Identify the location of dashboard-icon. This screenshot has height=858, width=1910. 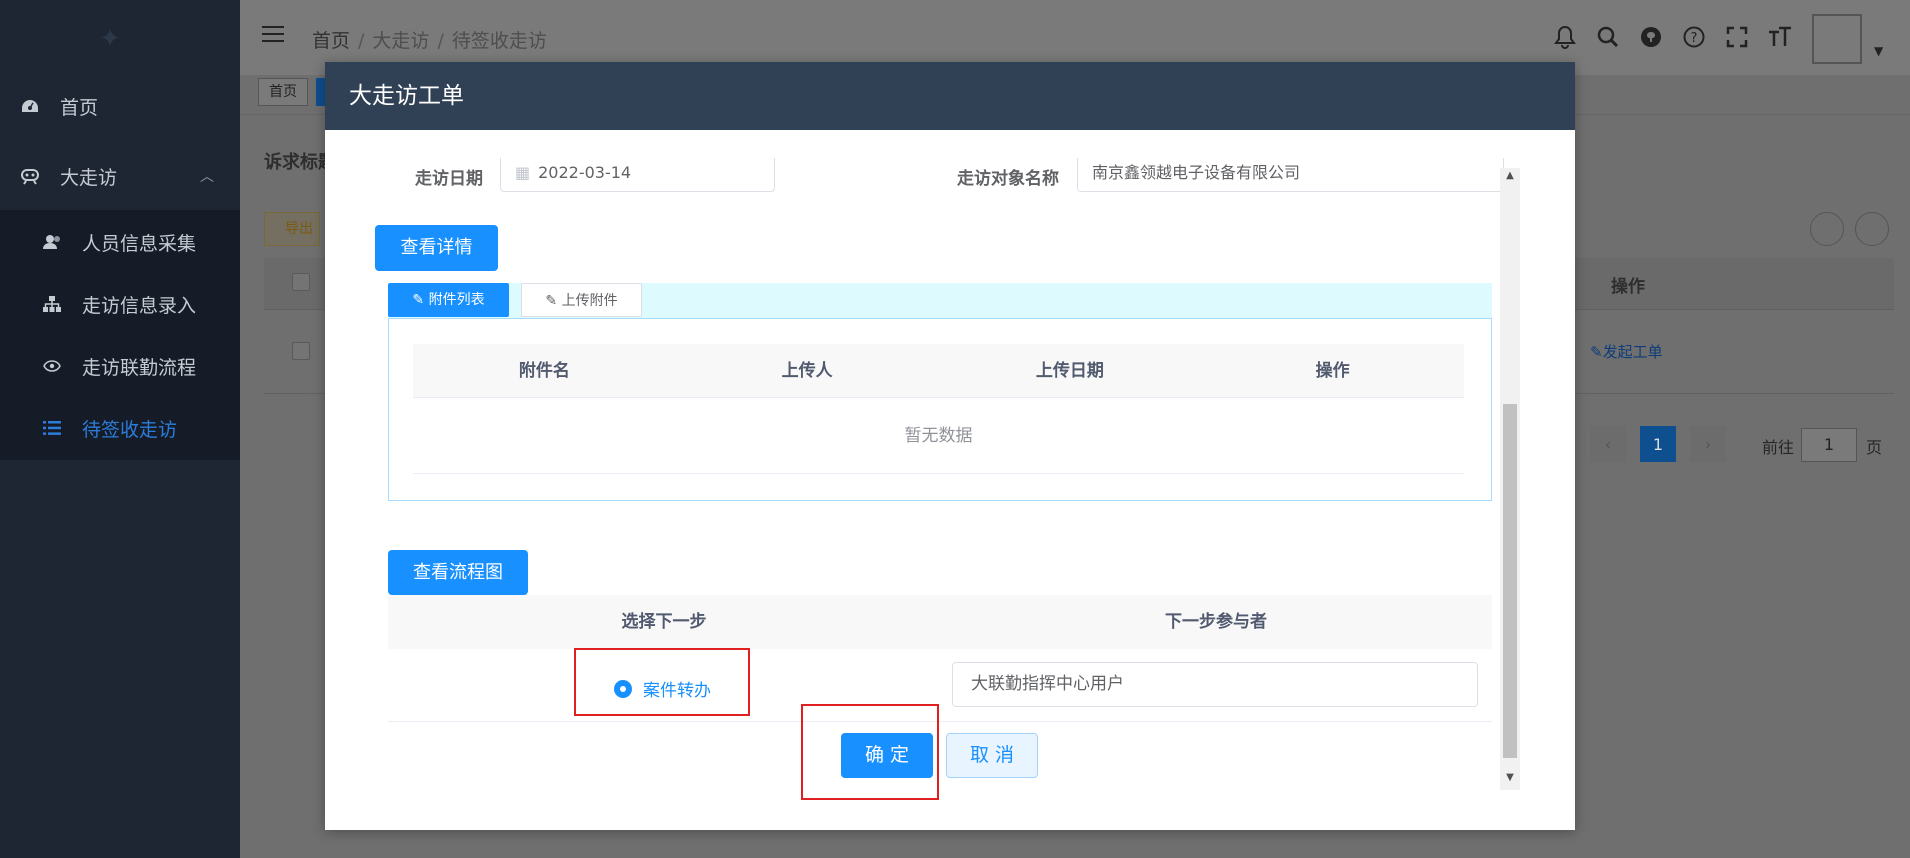
(30, 106).